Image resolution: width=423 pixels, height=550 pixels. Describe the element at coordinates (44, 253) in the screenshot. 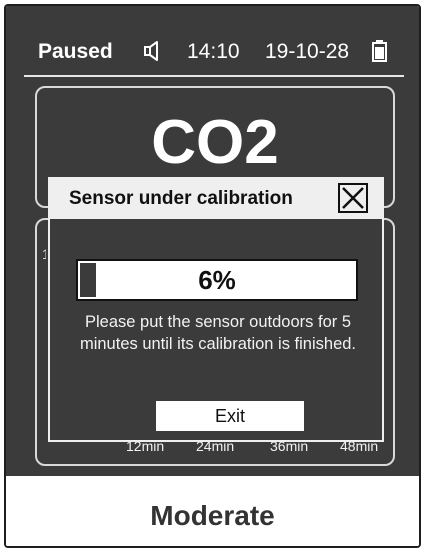

I see `y-axis-label: 1` at that location.